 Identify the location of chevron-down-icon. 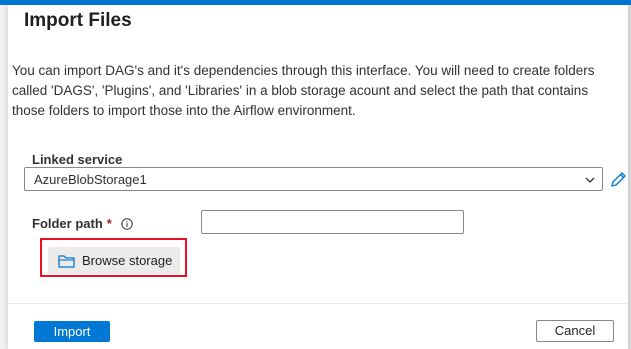
(590, 180).